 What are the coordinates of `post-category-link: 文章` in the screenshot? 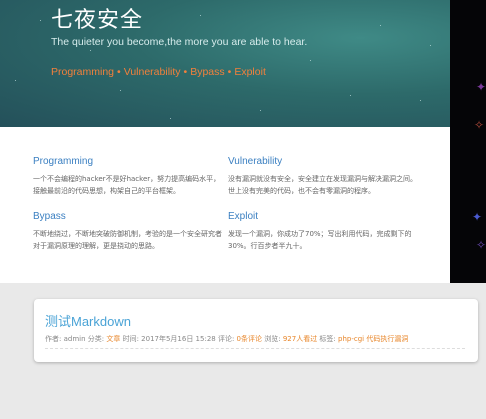 It's located at (113, 339).